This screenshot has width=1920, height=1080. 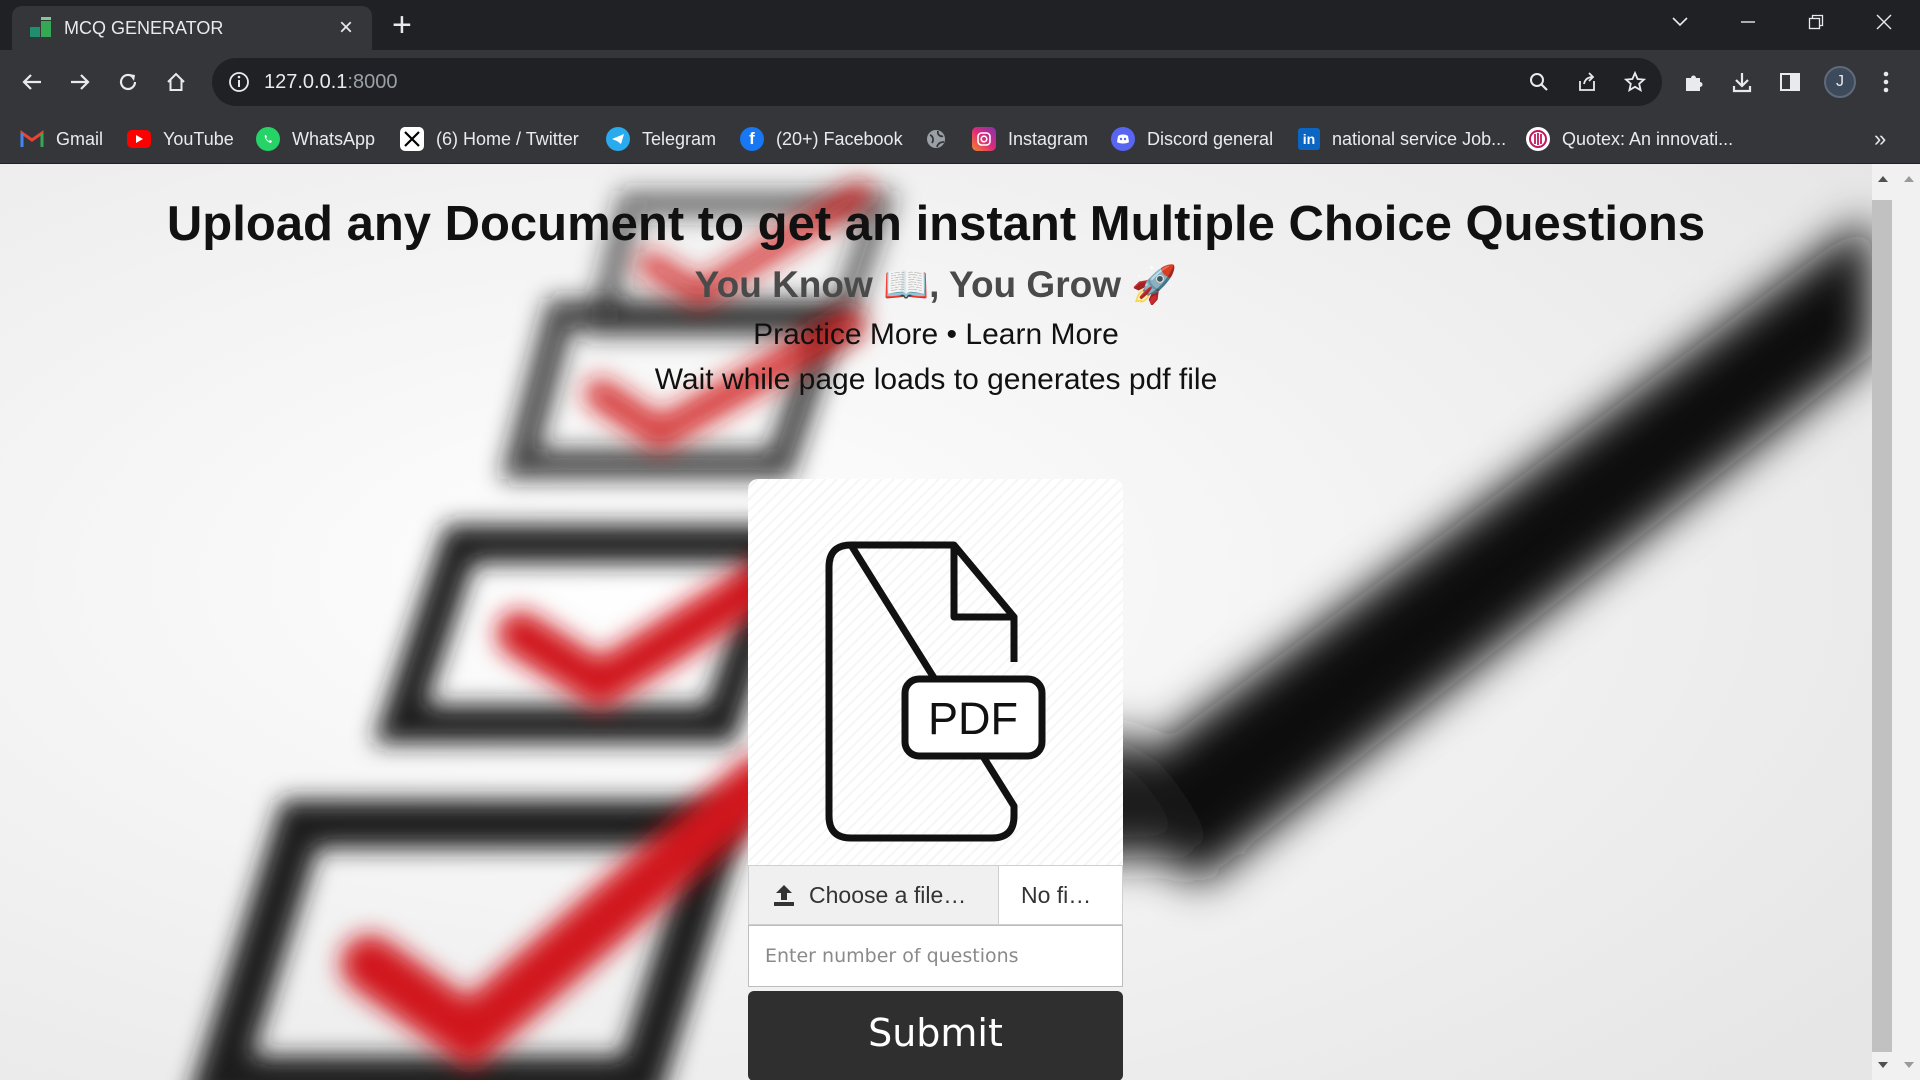 I want to click on bookmark-youtube: YouTube, so click(x=180, y=139).